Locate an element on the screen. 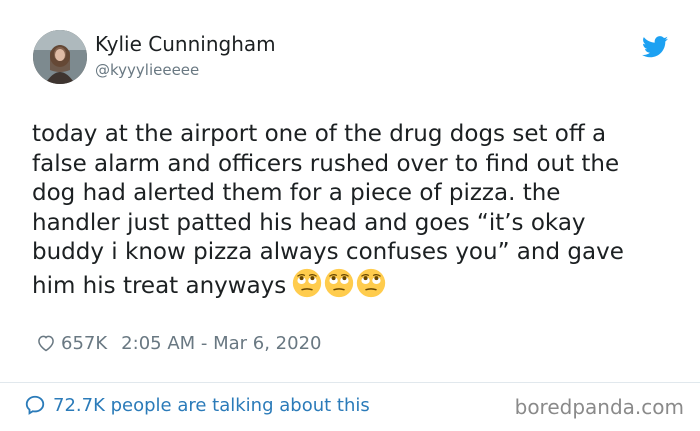 The width and height of the screenshot is (700, 431). conversation-link: 72.7K people are talking about this is located at coordinates (197, 405).